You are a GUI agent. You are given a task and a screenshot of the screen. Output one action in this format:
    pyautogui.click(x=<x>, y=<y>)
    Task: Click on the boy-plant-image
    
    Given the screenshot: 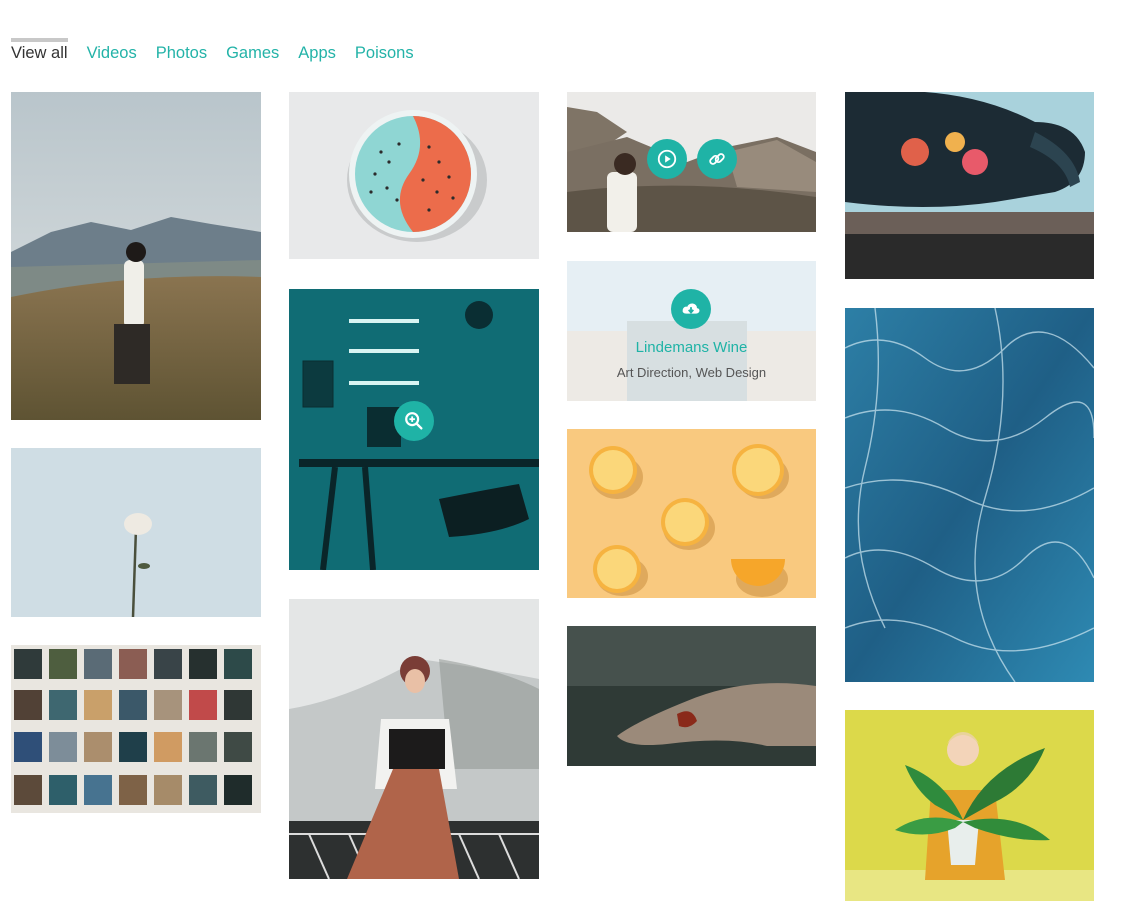 What is the action you would take?
    pyautogui.click(x=969, y=805)
    